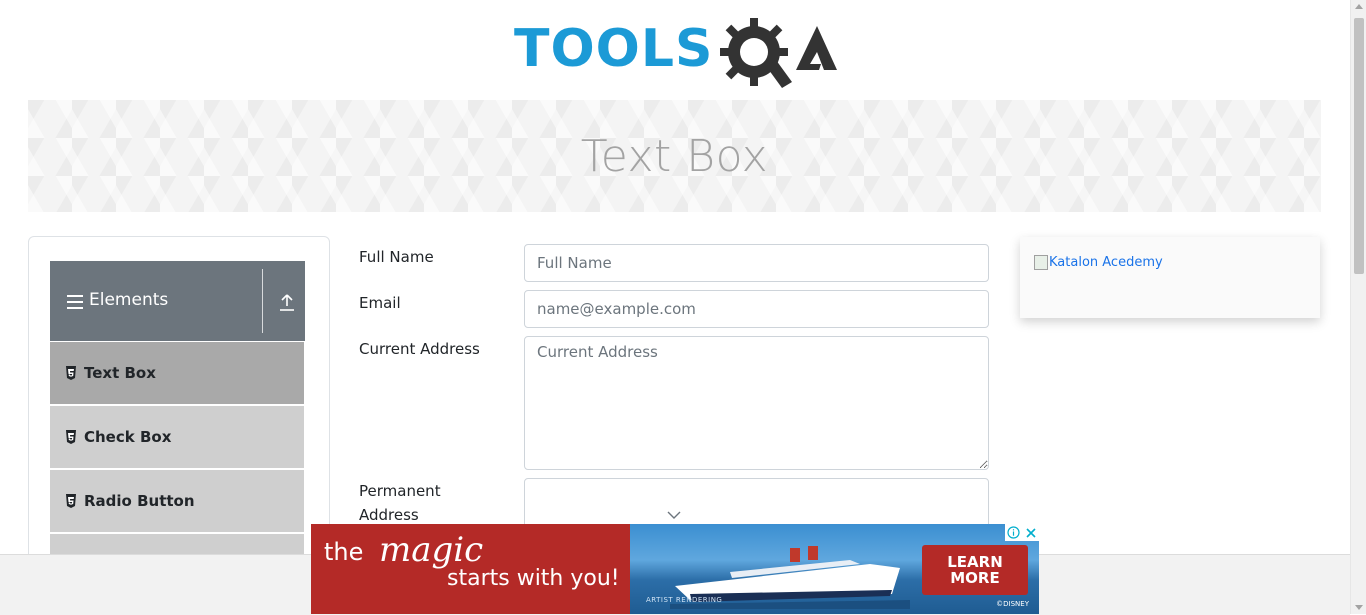  Describe the element at coordinates (1012, 604) in the screenshot. I see `ad-brand: ©DISNEY` at that location.